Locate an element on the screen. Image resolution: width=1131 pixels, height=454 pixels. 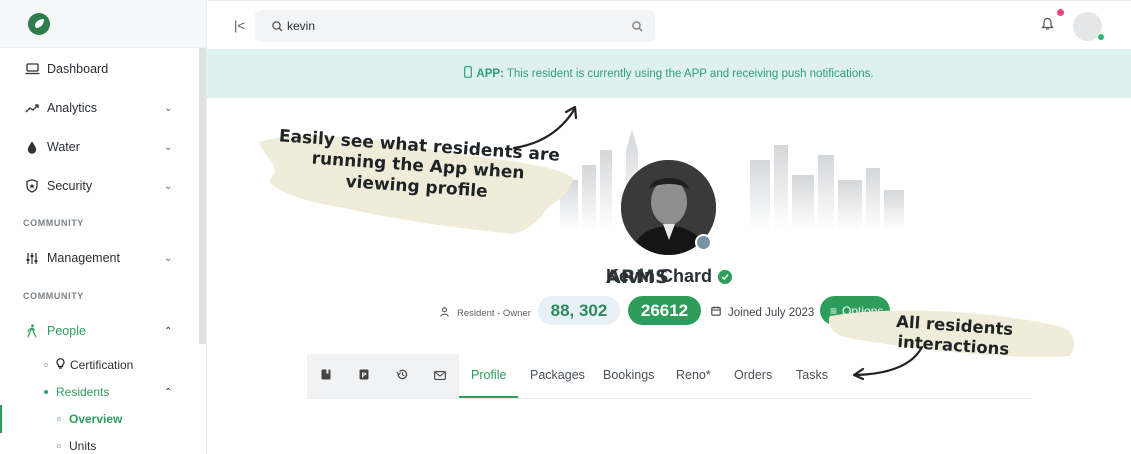
notification-dot is located at coordinates (1060, 12).